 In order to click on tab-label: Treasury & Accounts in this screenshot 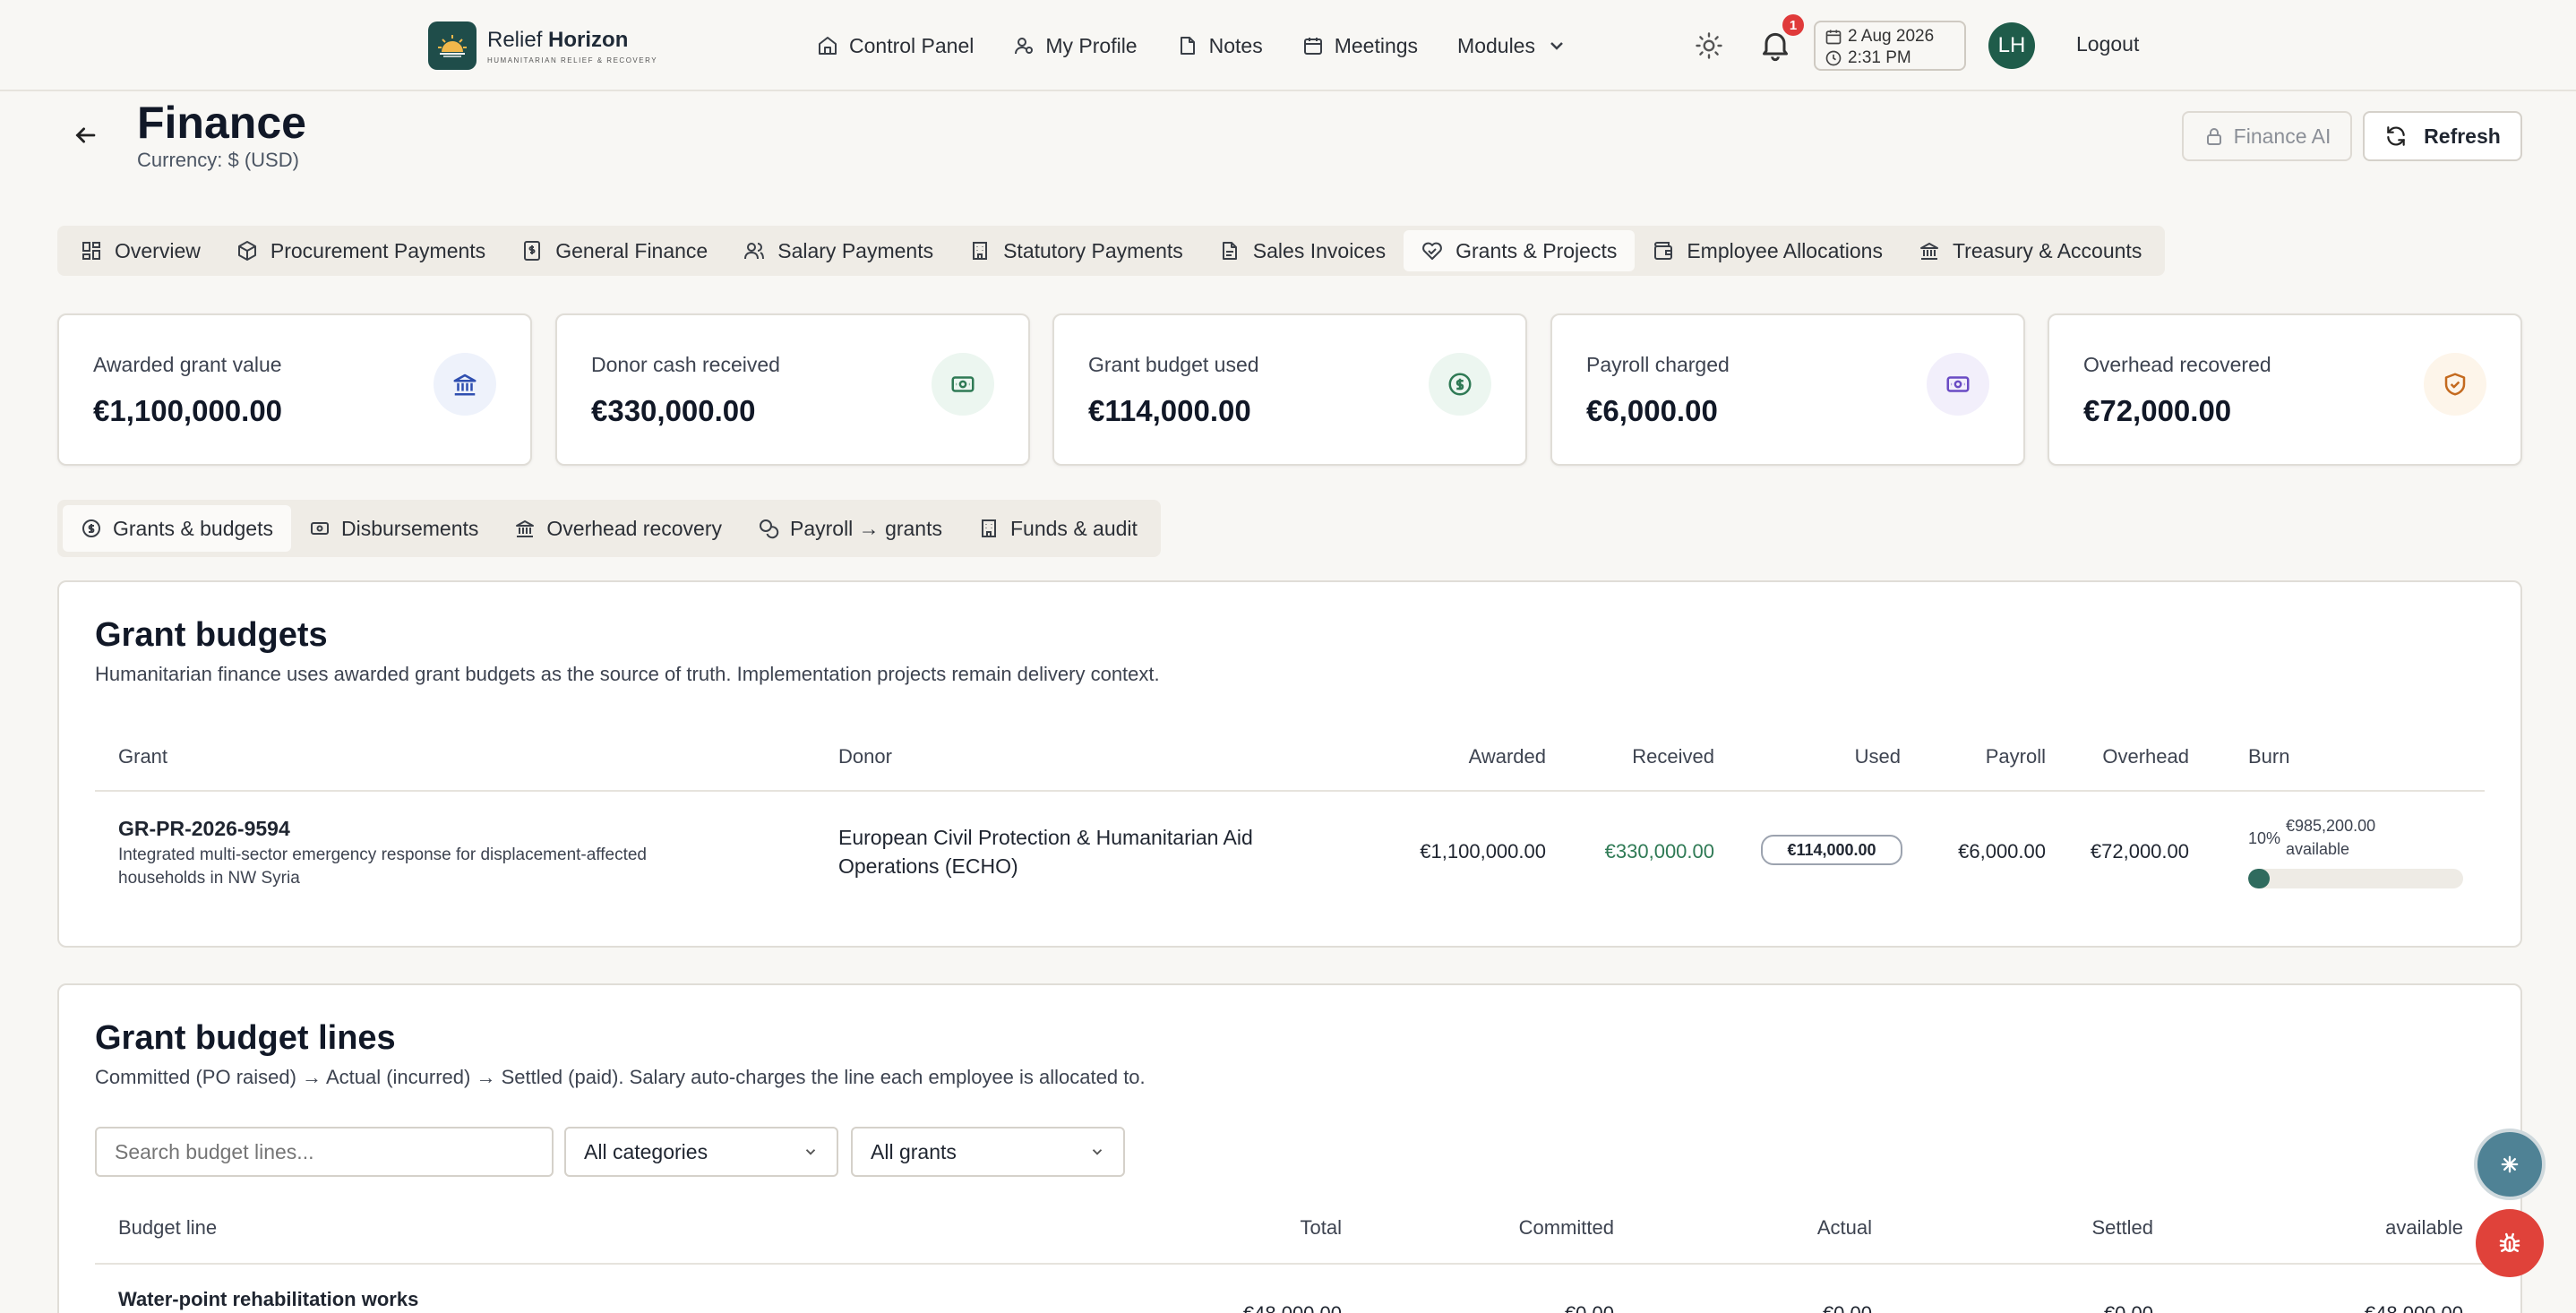, I will do `click(2047, 250)`.